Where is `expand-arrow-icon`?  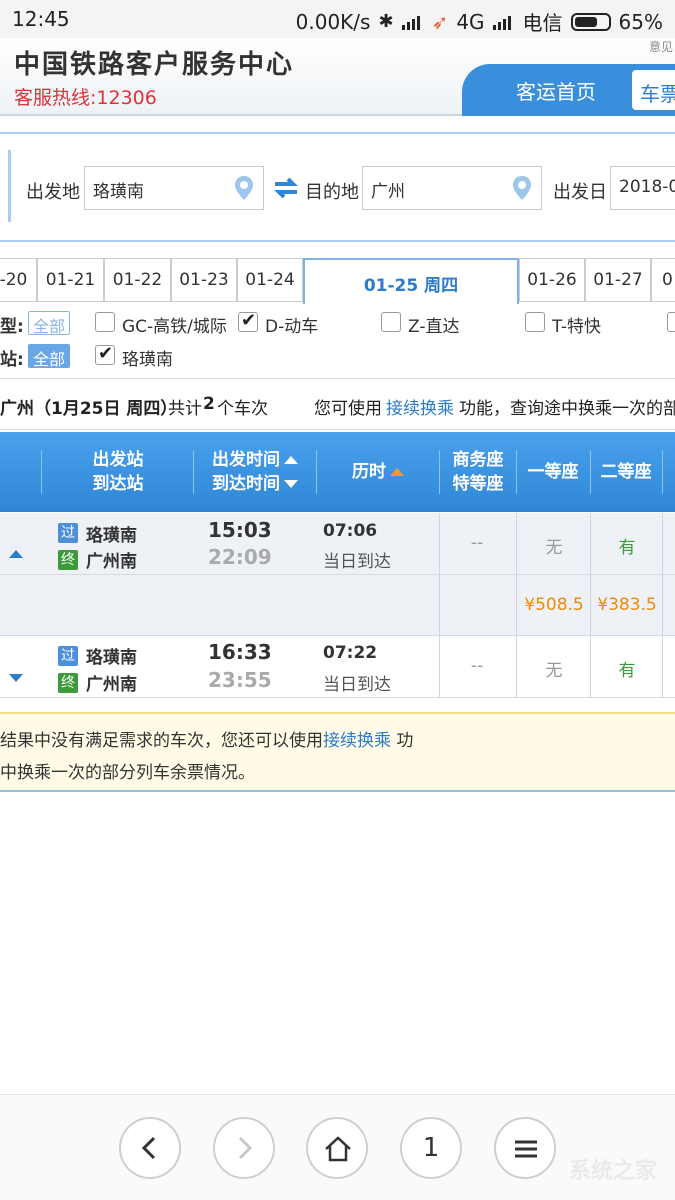
expand-arrow-icon is located at coordinates (16, 678).